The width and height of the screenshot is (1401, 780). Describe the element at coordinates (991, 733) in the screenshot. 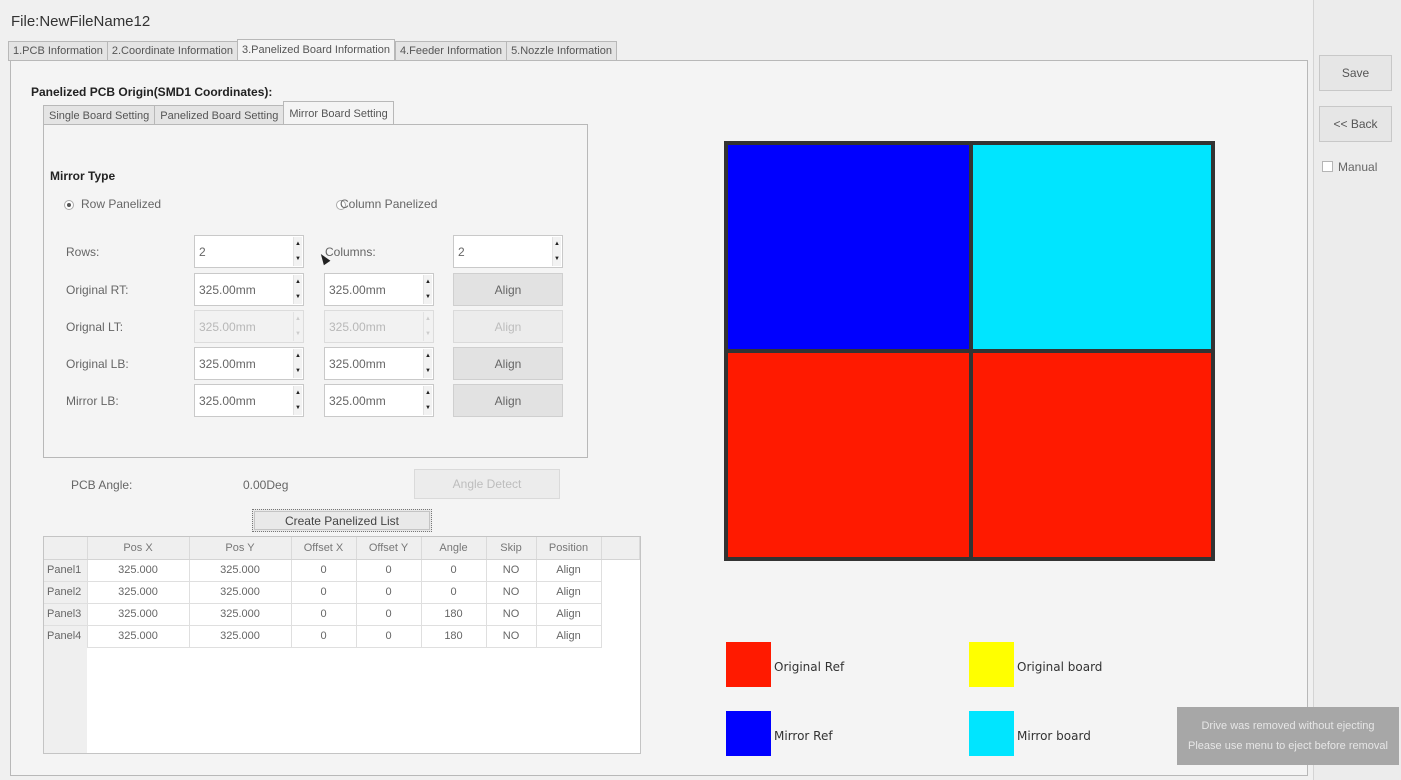

I see `legend-mirror-board-swatch` at that location.